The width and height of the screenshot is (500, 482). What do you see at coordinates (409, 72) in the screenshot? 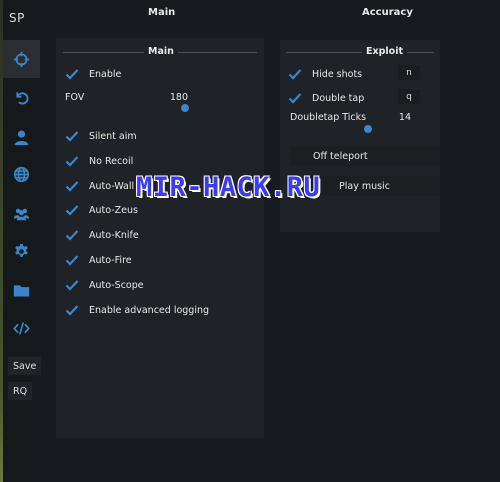
I see `hide-shots-keybind: n` at bounding box center [409, 72].